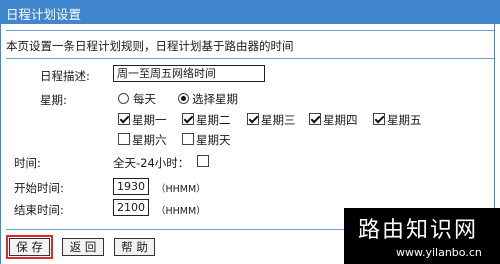 Image resolution: width=500 pixels, height=264 pixels. What do you see at coordinates (188, 139) in the screenshot?
I see `day-checkbox-sun` at bounding box center [188, 139].